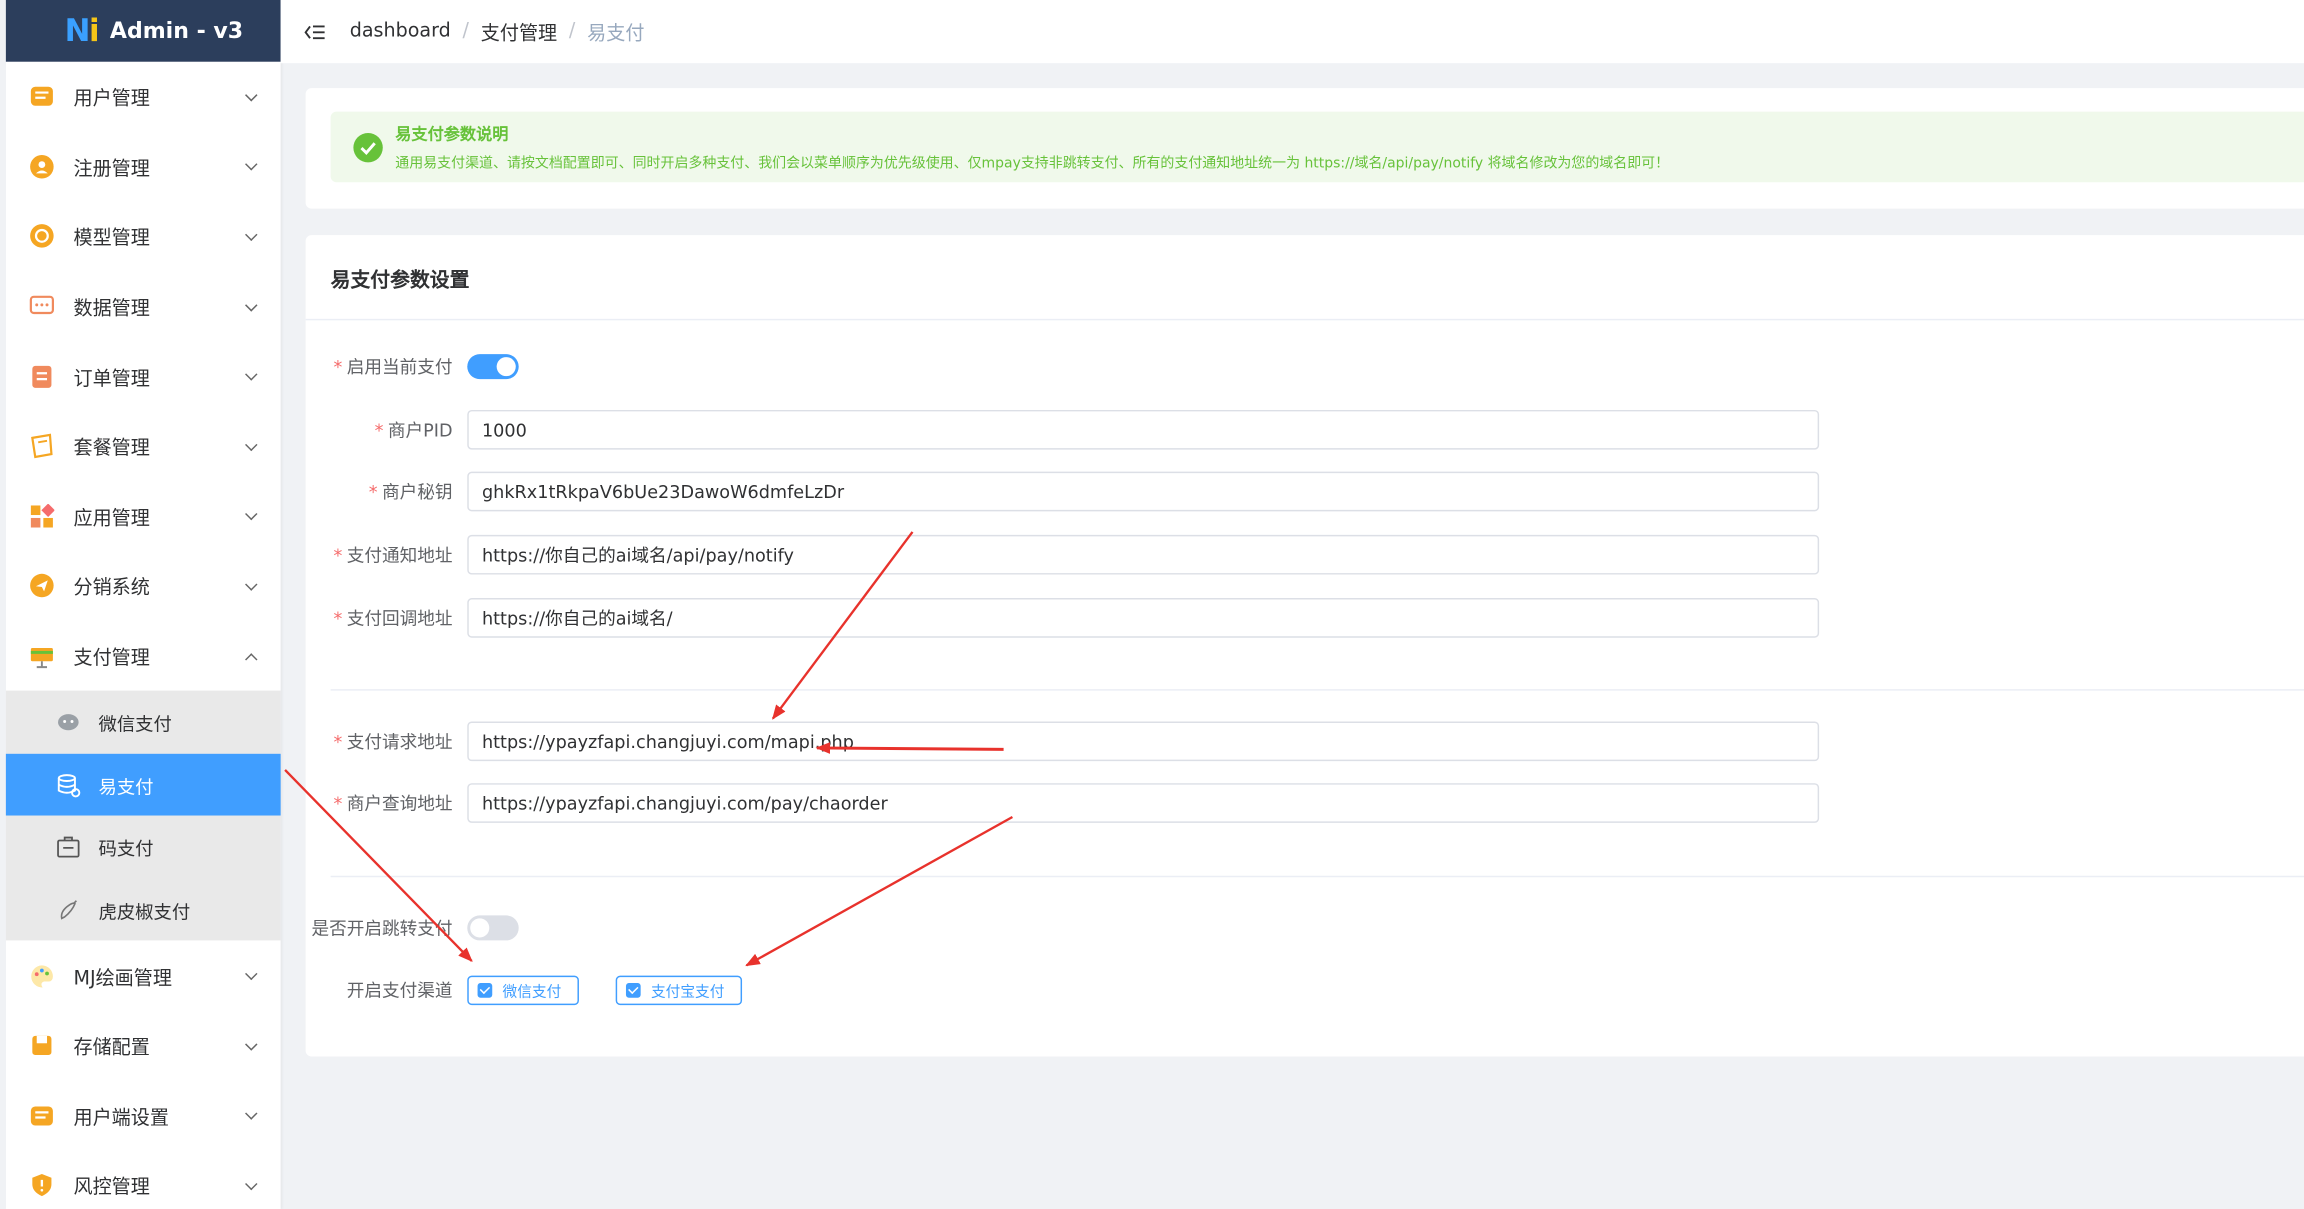 Image resolution: width=2304 pixels, height=1209 pixels. Describe the element at coordinates (111, 309) in the screenshot. I see `sidebar-item-label: 数据管理` at that location.